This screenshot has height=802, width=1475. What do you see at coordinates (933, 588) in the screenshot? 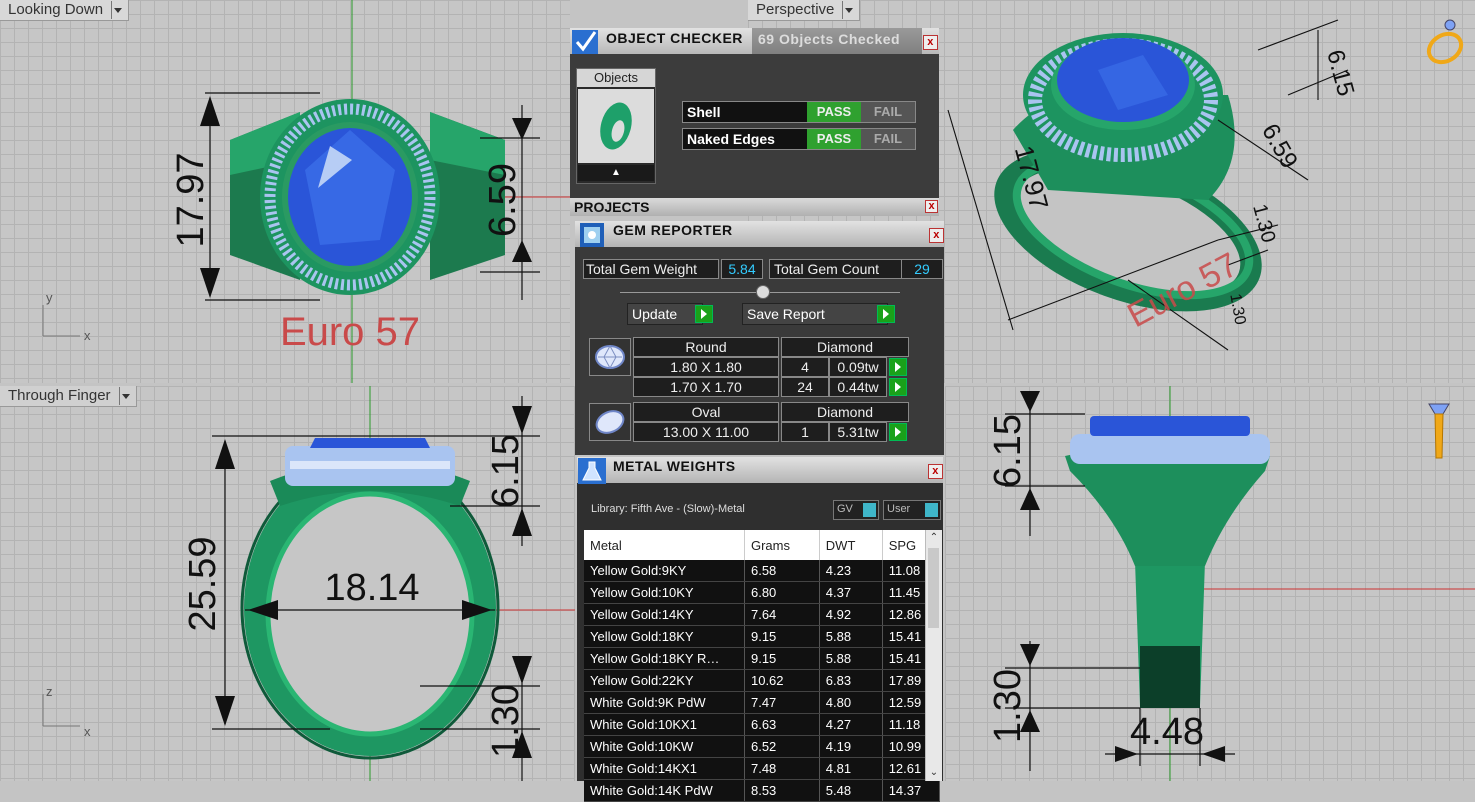
I see `scrollbar-thumb` at bounding box center [933, 588].